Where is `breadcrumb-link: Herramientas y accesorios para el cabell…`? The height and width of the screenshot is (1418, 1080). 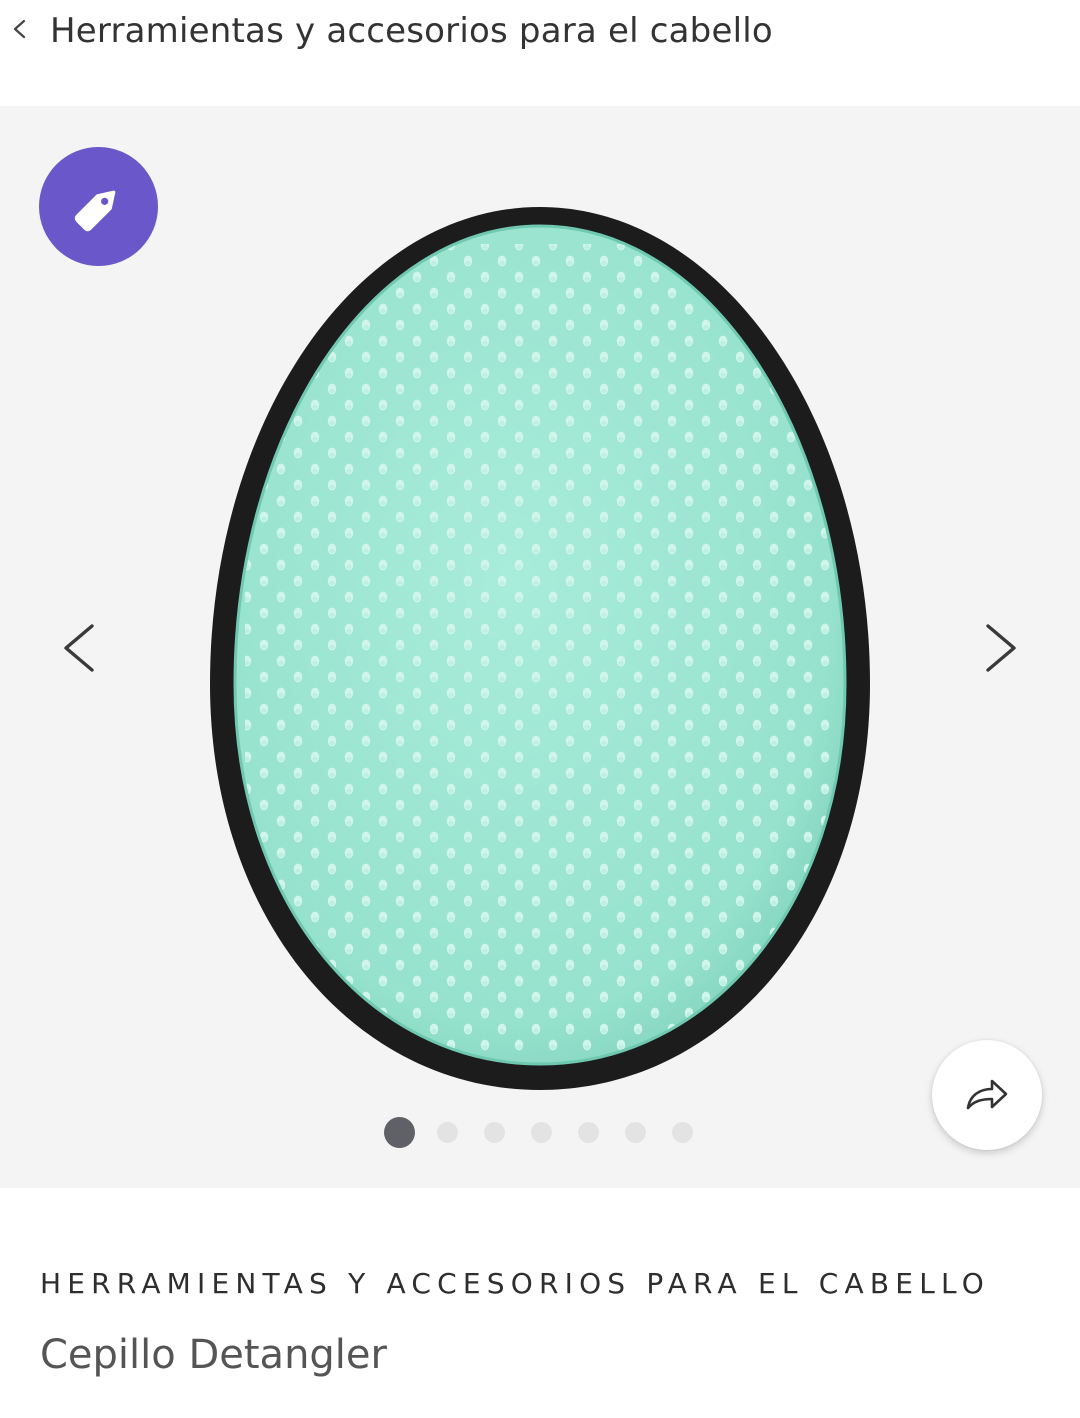 breadcrumb-link: Herramientas y accesorios para el cabell… is located at coordinates (411, 31).